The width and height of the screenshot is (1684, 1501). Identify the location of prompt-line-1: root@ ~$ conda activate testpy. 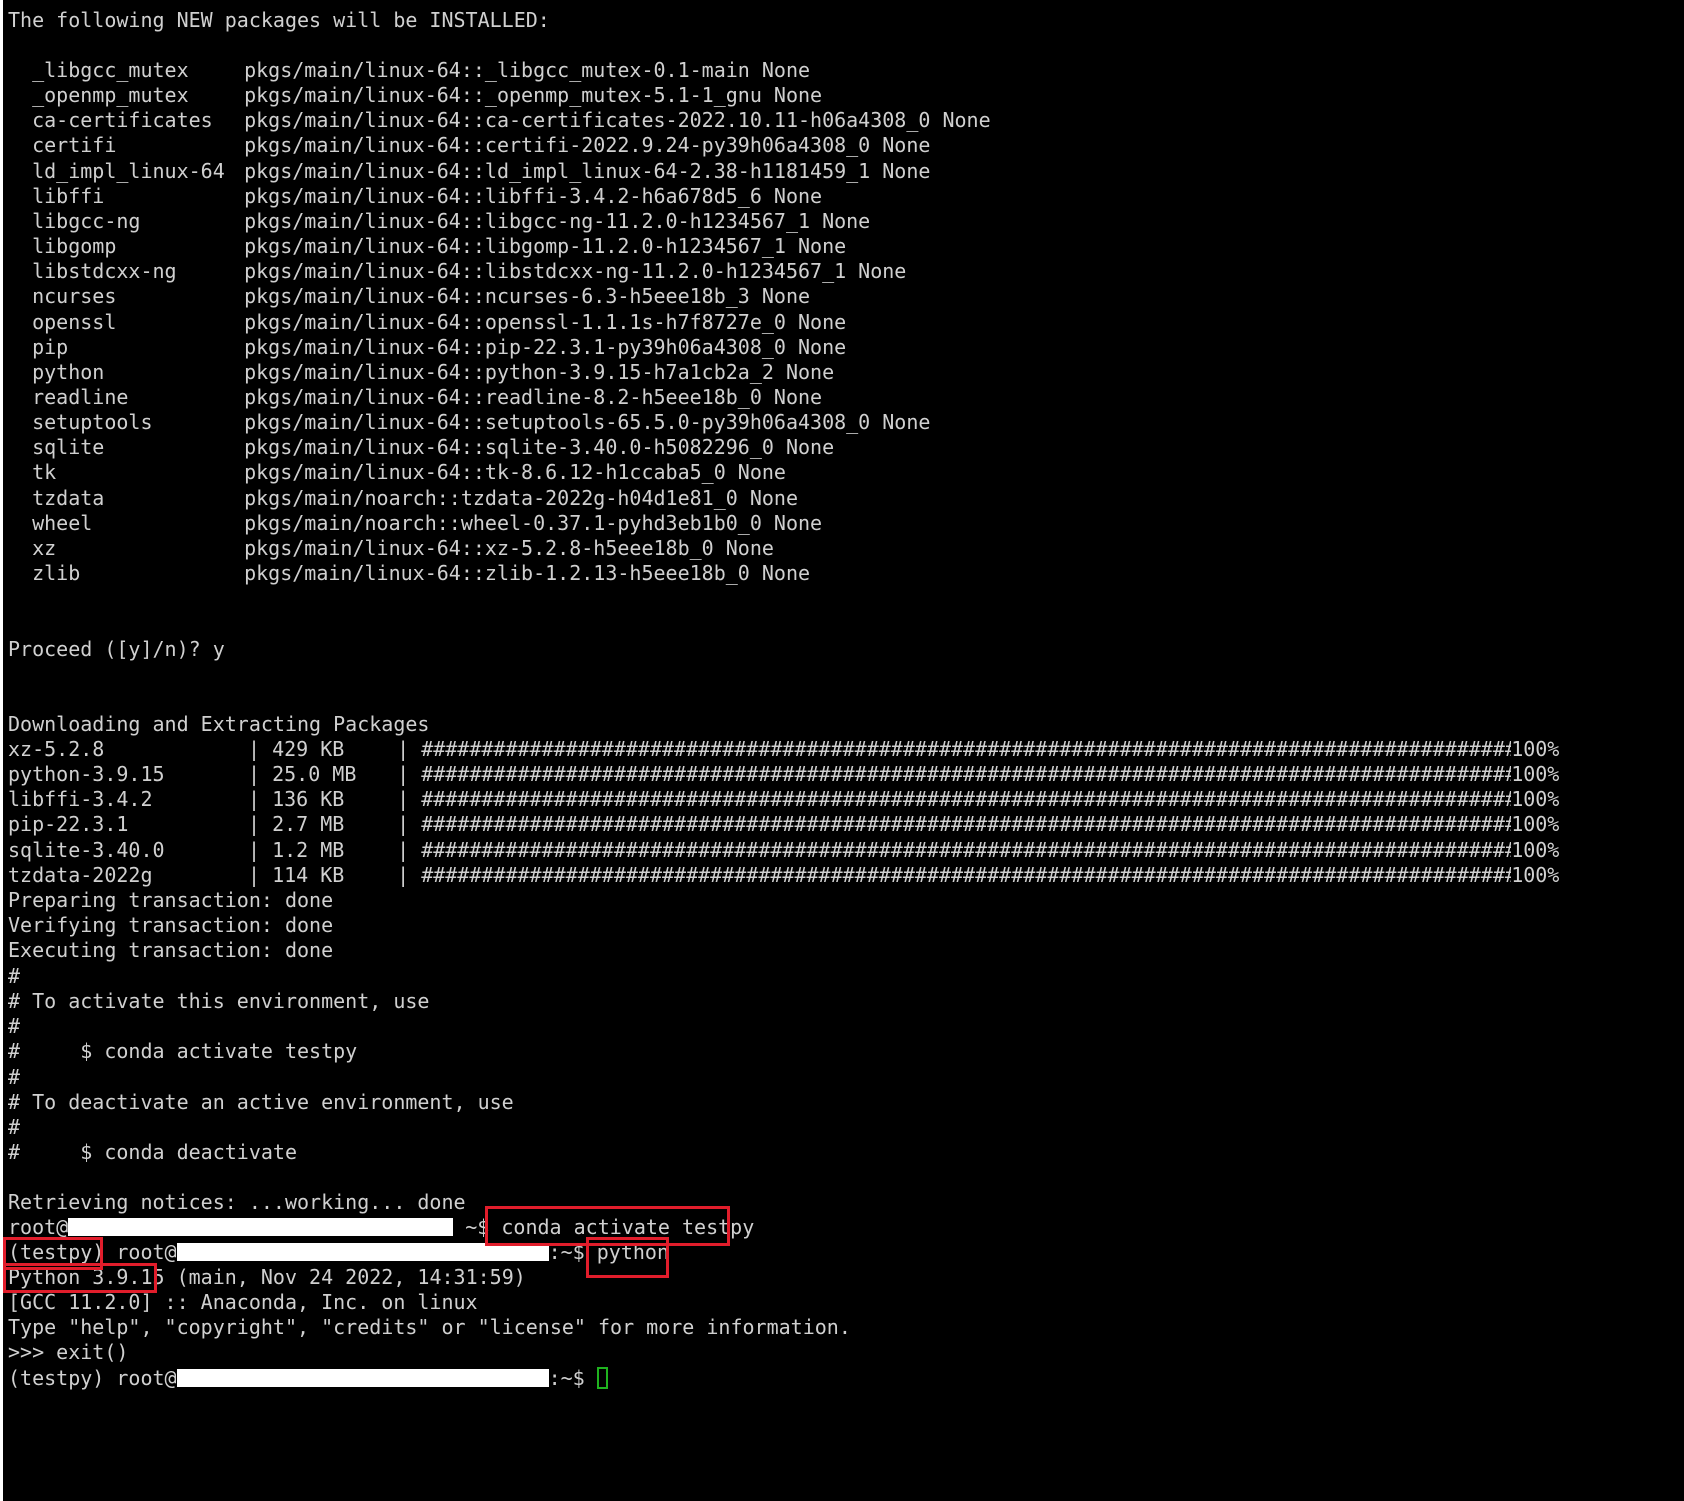
(381, 1227).